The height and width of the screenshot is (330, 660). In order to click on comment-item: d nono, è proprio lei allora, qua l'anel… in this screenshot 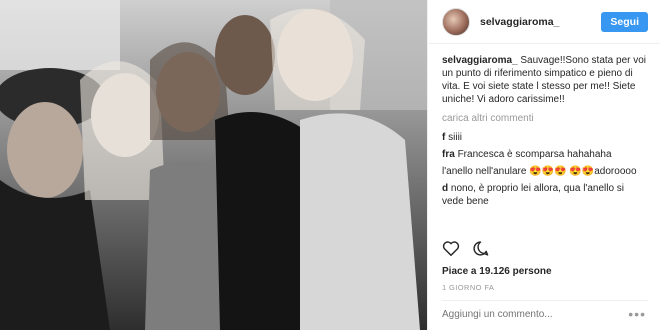, I will do `click(545, 195)`.